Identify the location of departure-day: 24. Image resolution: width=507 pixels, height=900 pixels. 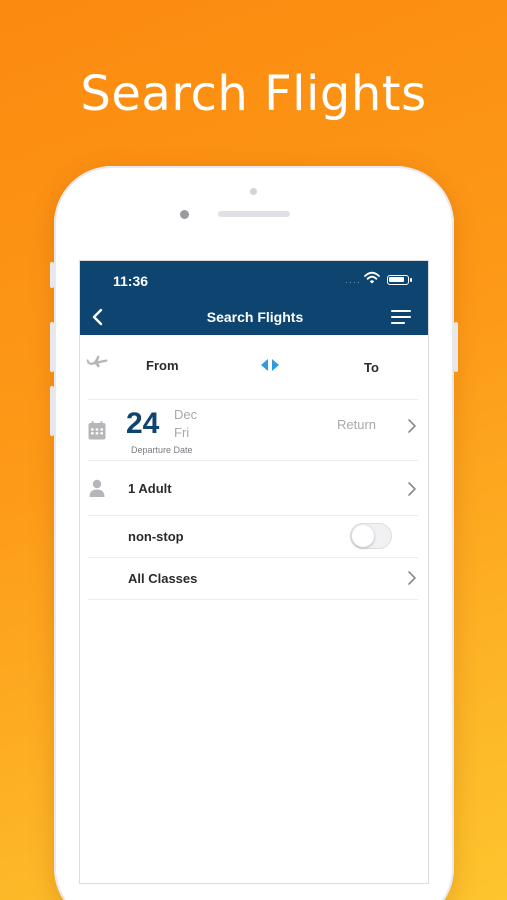
(142, 424).